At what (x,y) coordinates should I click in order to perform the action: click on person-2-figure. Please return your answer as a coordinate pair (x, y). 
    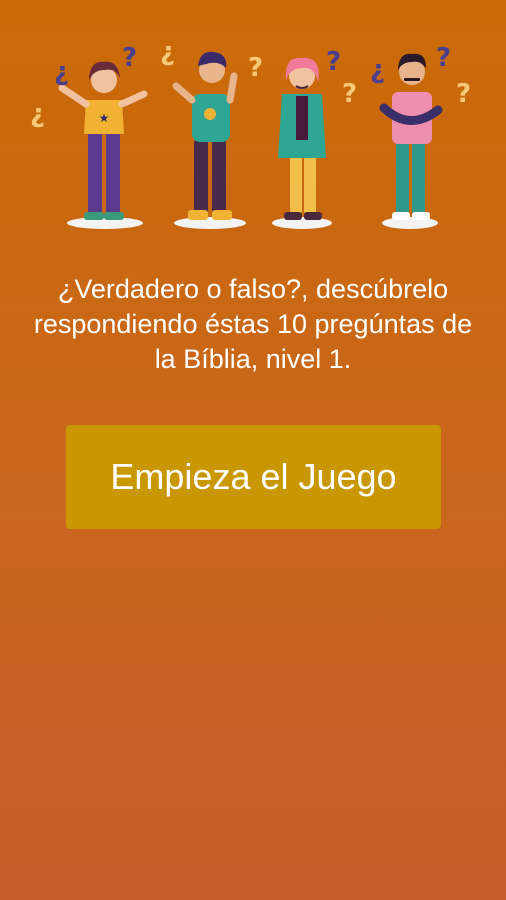
    Looking at the image, I should click on (205, 135).